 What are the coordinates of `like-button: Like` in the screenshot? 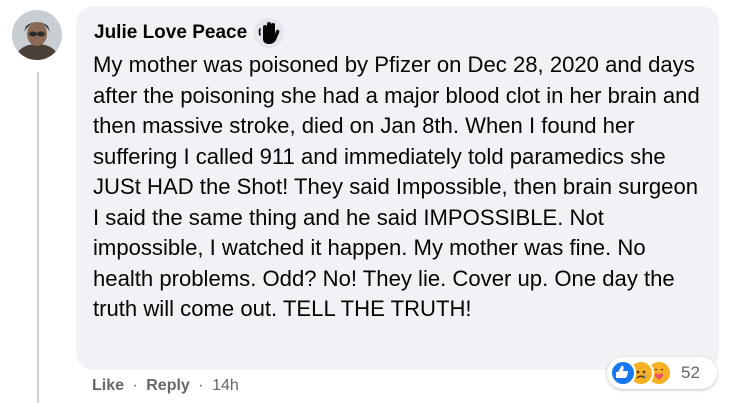 It's located at (108, 385).